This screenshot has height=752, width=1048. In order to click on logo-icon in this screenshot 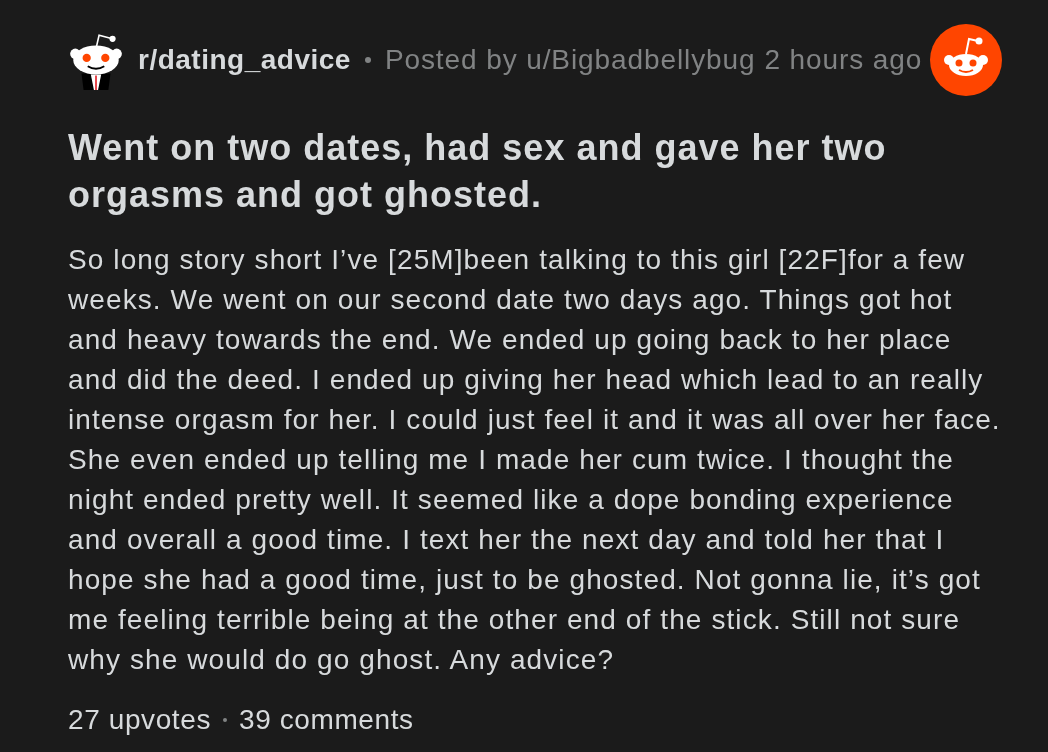, I will do `click(966, 60)`.